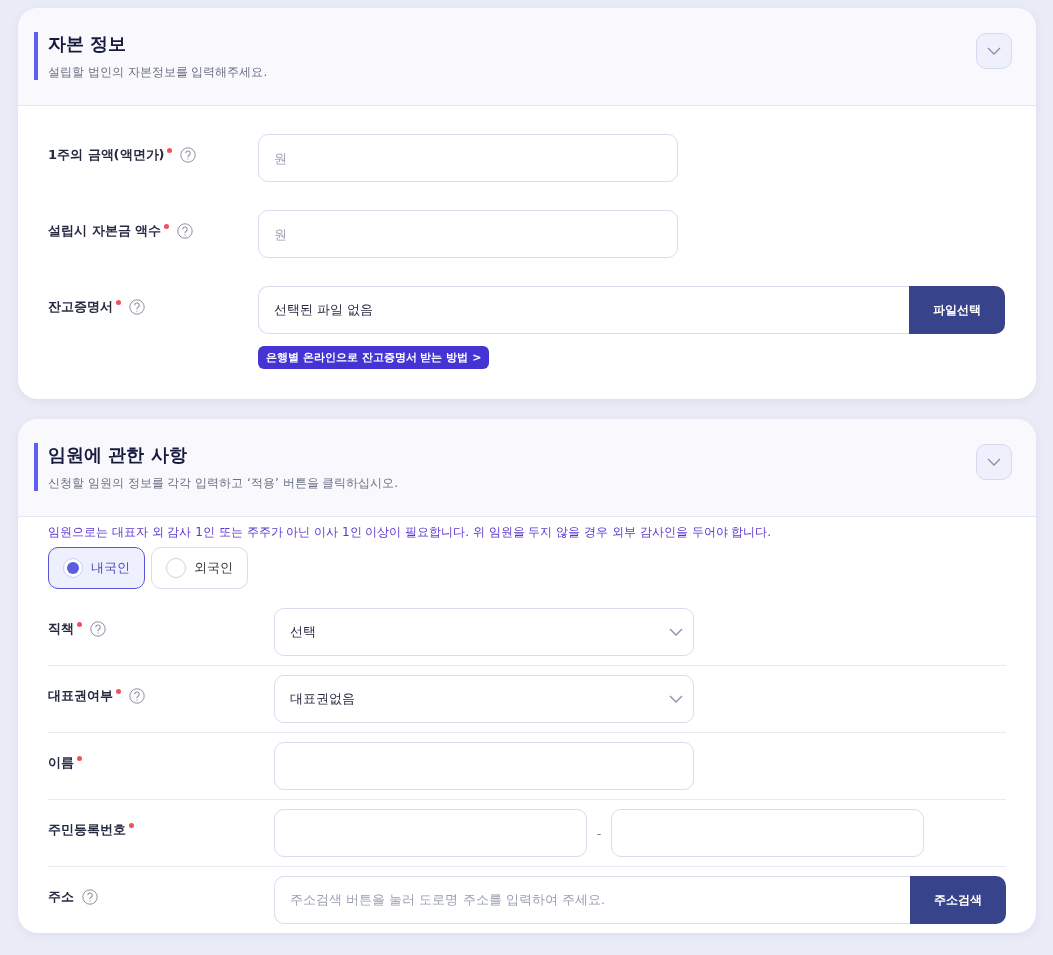  Describe the element at coordinates (410, 532) in the screenshot. I see `notice-text: 임원으로는 대표자 외 감사 1인 또는 주주가 아닌 이사 1인 이상이 필요합니다. 위 임원을 두지 않을 경우 외부 감사인을 두어야 합니다.` at that location.